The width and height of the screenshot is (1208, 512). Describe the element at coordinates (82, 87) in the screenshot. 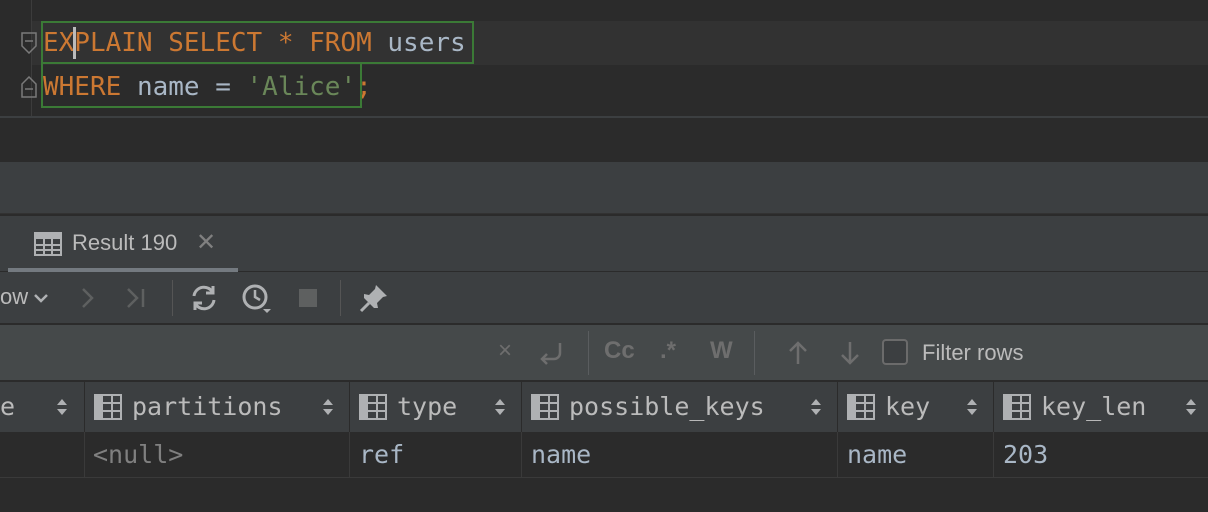

I see `keyword-where: WHERE` at that location.